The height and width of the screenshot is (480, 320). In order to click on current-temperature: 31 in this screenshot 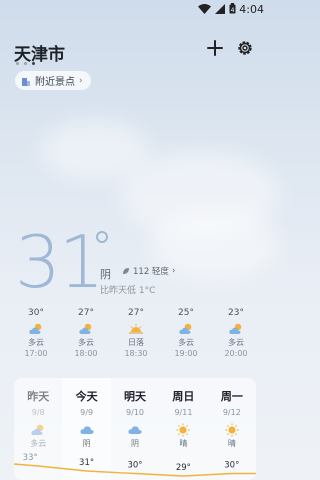, I will do `click(60, 262)`.